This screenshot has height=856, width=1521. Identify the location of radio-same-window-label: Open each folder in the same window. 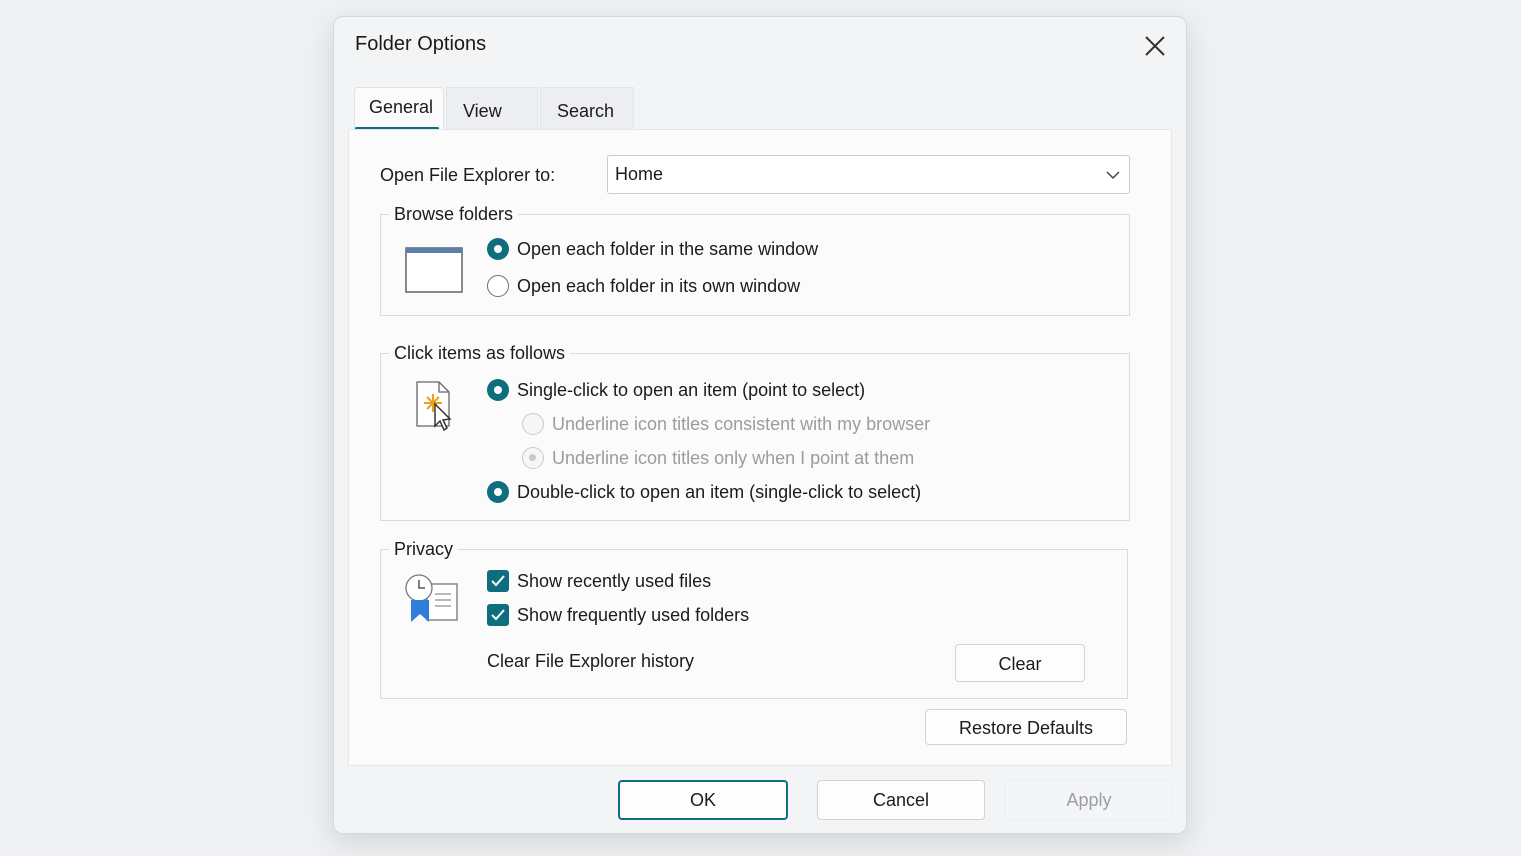
(668, 249).